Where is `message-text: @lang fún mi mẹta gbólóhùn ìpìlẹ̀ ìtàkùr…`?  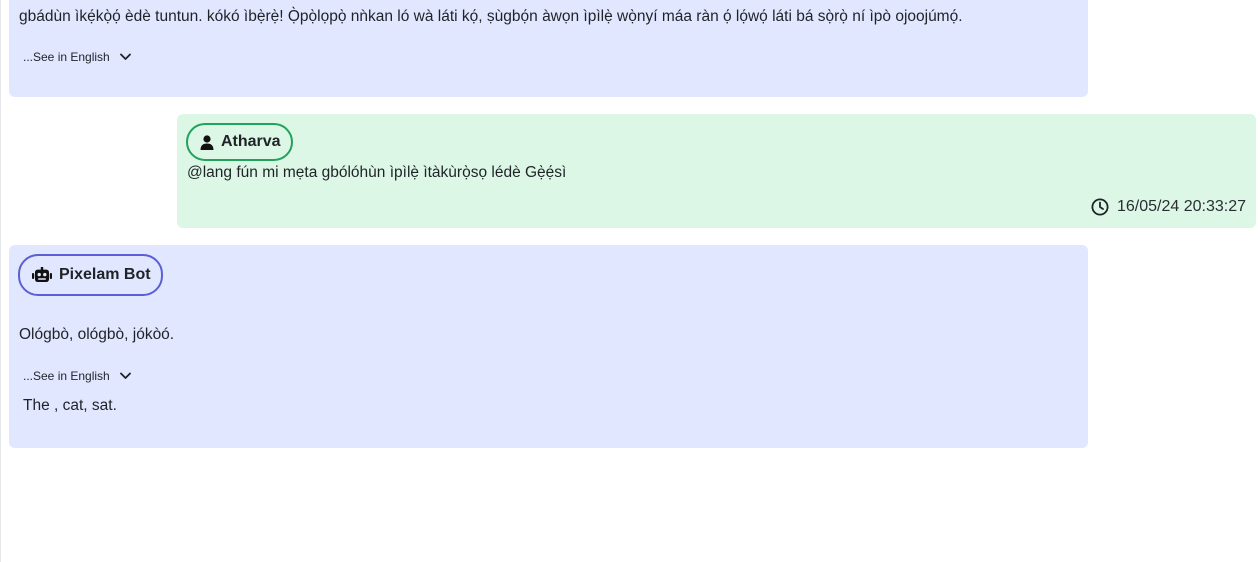 message-text: @lang fún mi mẹta gbólóhùn ìpìlẹ̀ ìtàkùr… is located at coordinates (377, 172).